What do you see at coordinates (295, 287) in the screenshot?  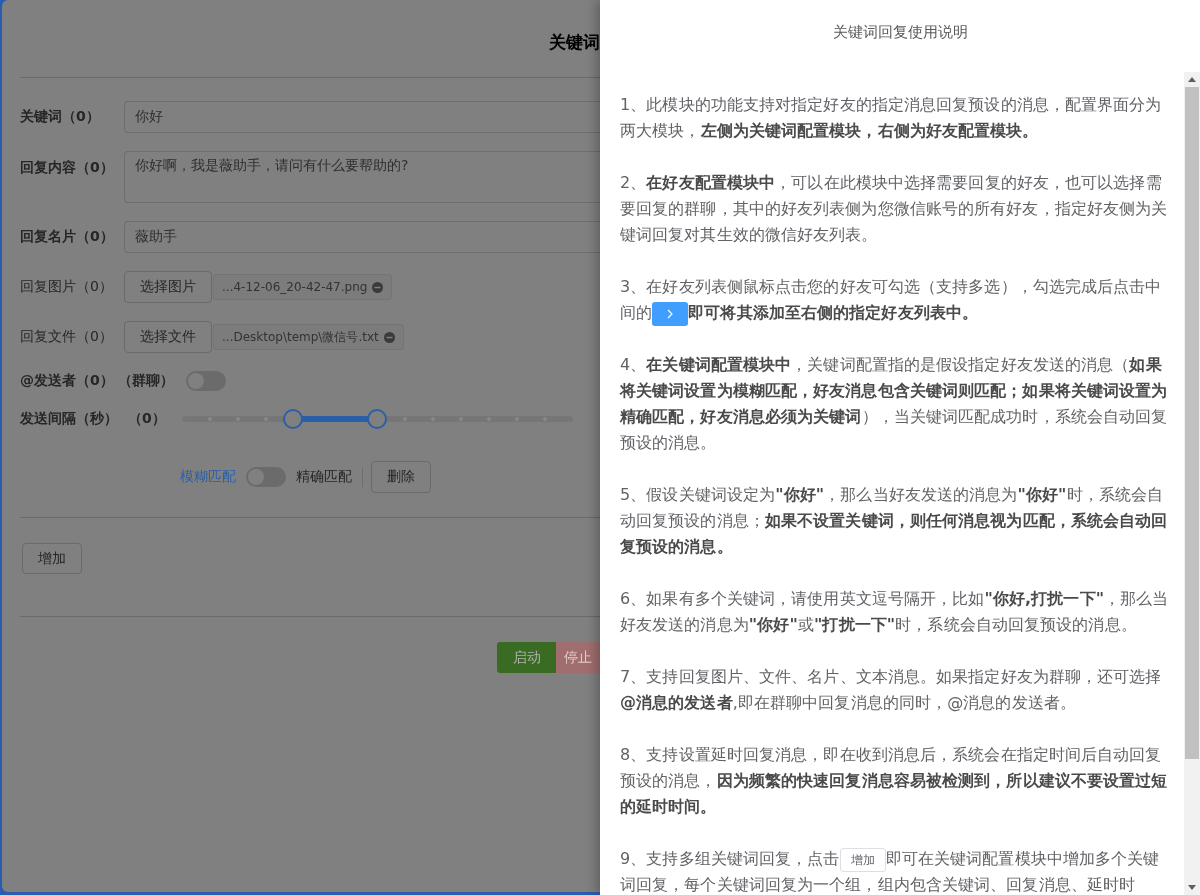 I see `file-name: ...4-12-06_20-42-47.png` at bounding box center [295, 287].